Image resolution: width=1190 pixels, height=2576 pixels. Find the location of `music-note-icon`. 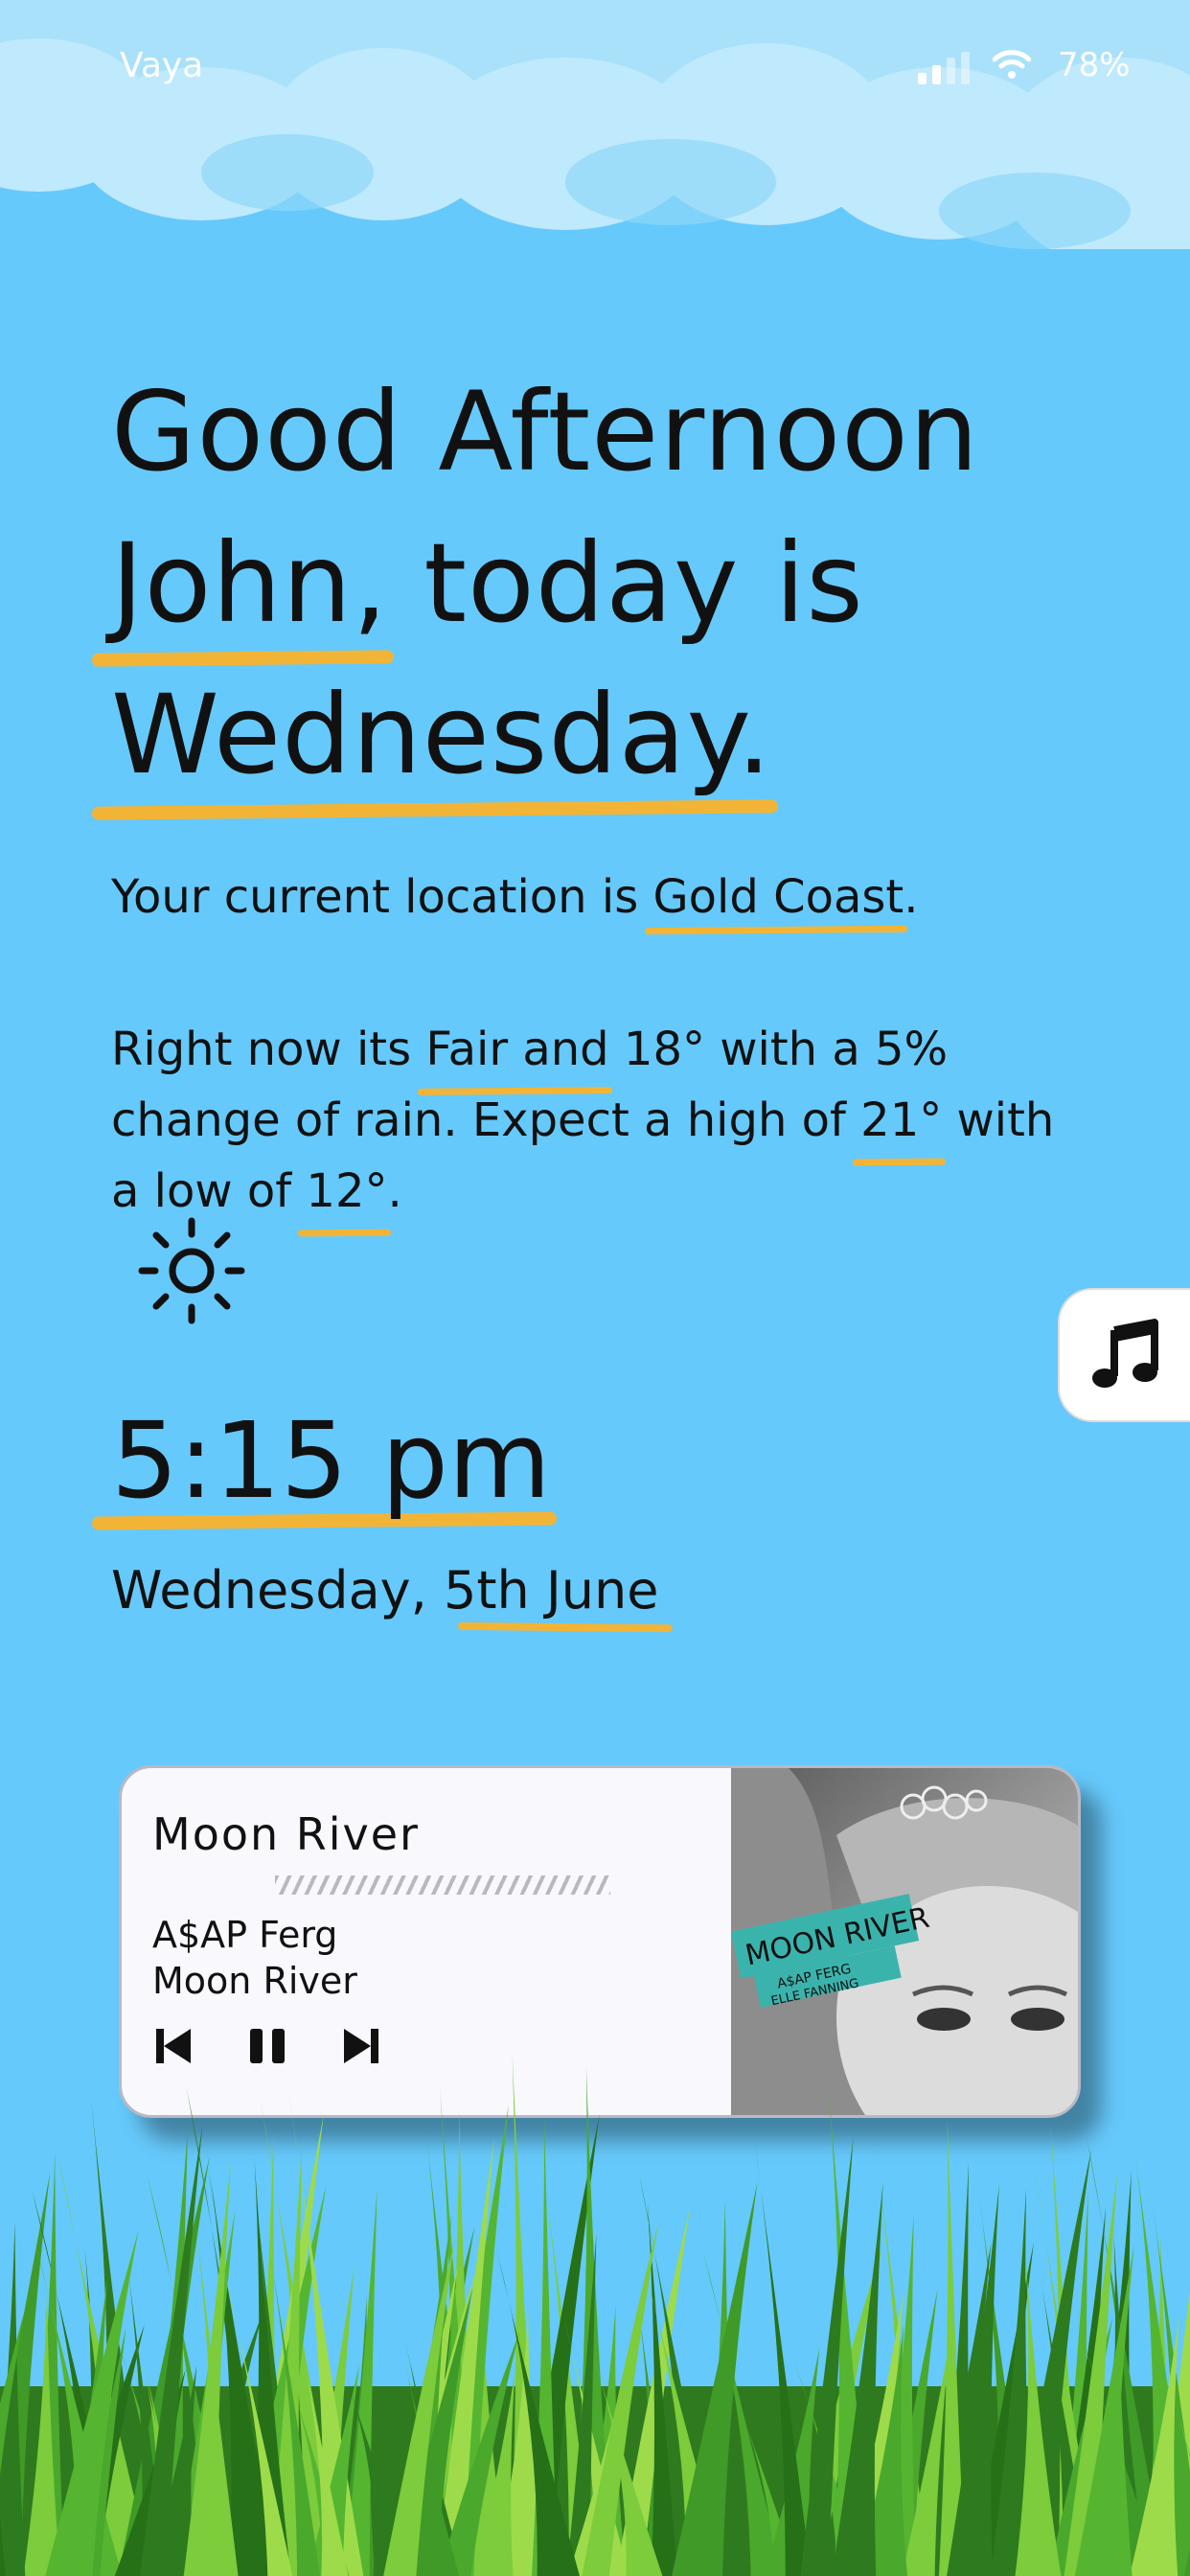

music-note-icon is located at coordinates (1125, 1353).